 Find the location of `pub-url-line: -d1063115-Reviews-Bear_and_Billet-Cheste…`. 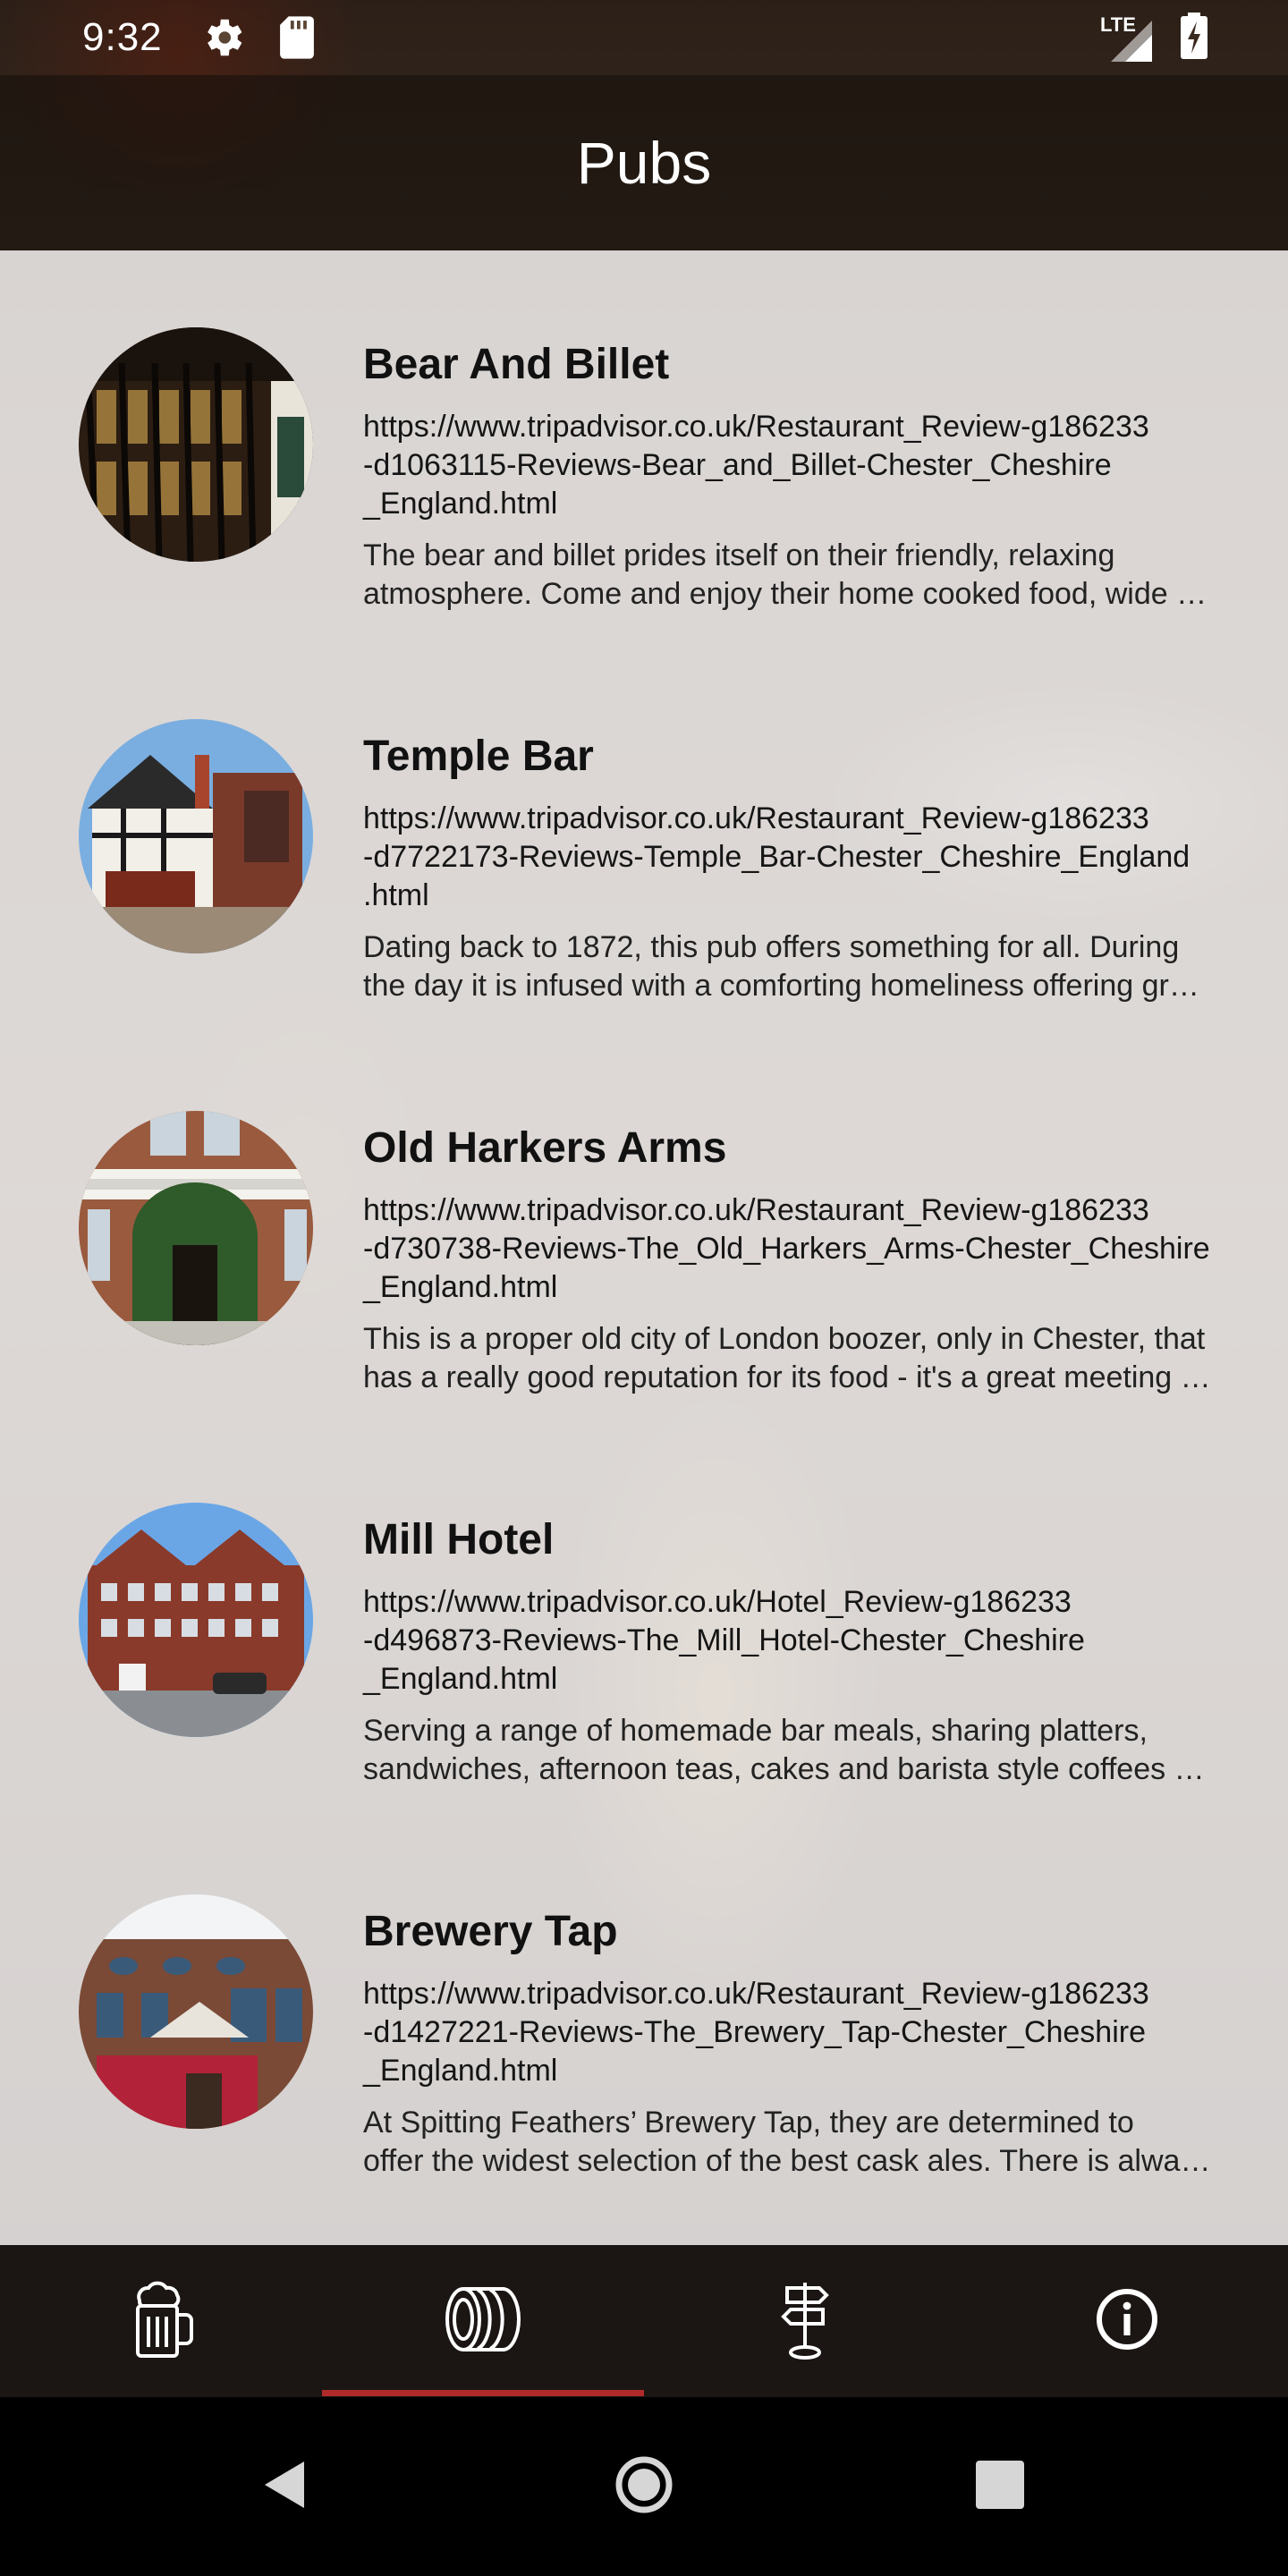

pub-url-line: -d1063115-Reviews-Bear_and_Billet-Cheste… is located at coordinates (737, 465).